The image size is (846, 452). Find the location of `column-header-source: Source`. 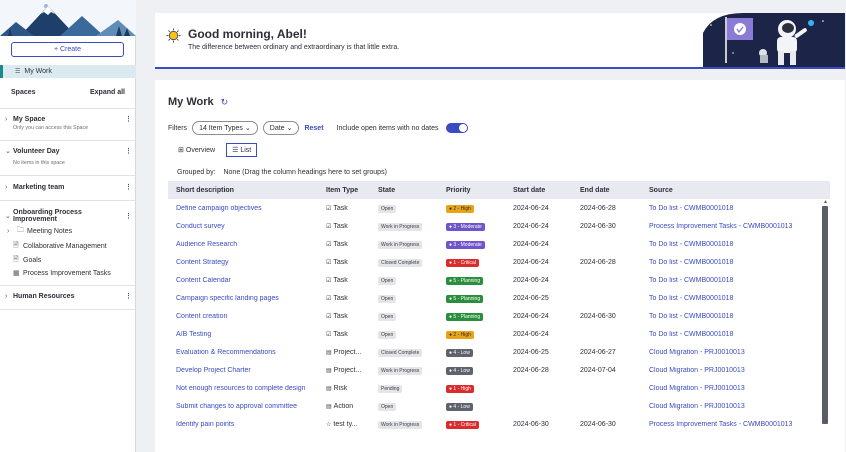

column-header-source: Source is located at coordinates (739, 190).